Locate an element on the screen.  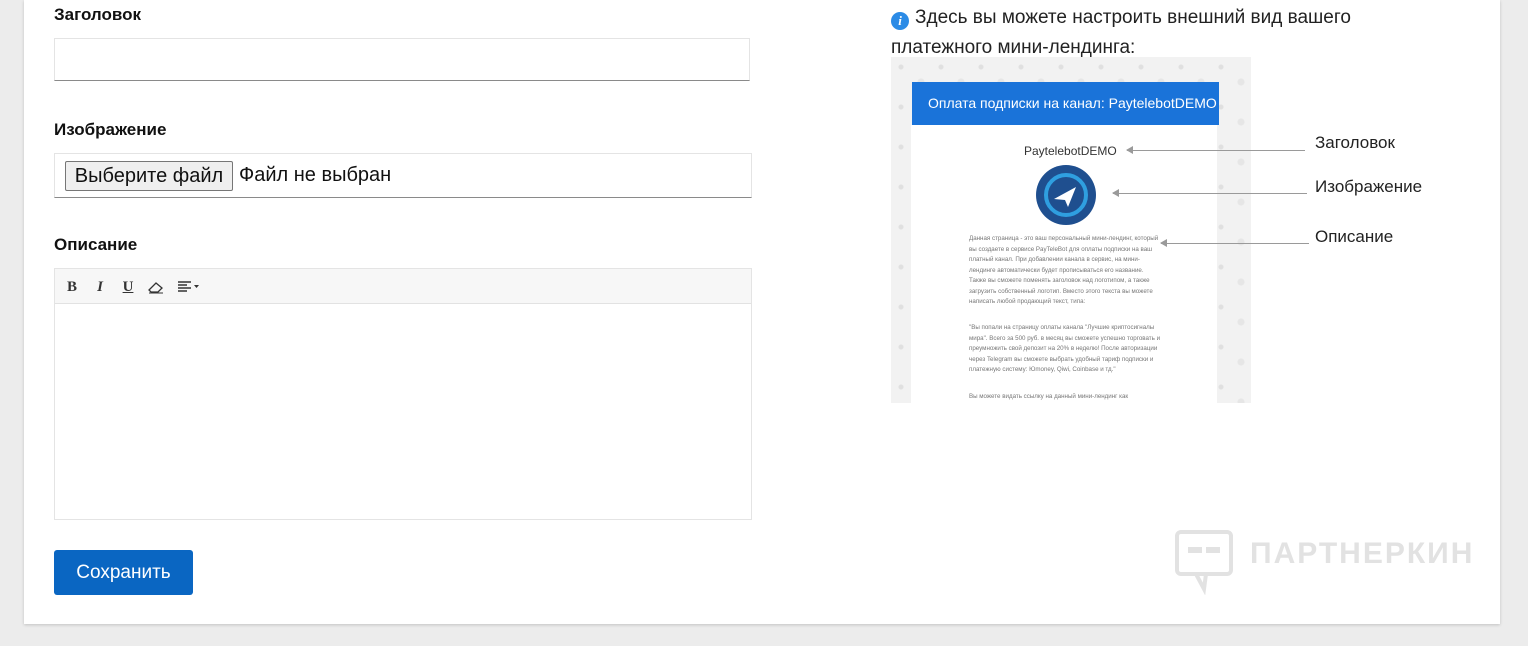
watermark: ПАРТНЕРКИН is located at coordinates (1329, 562).